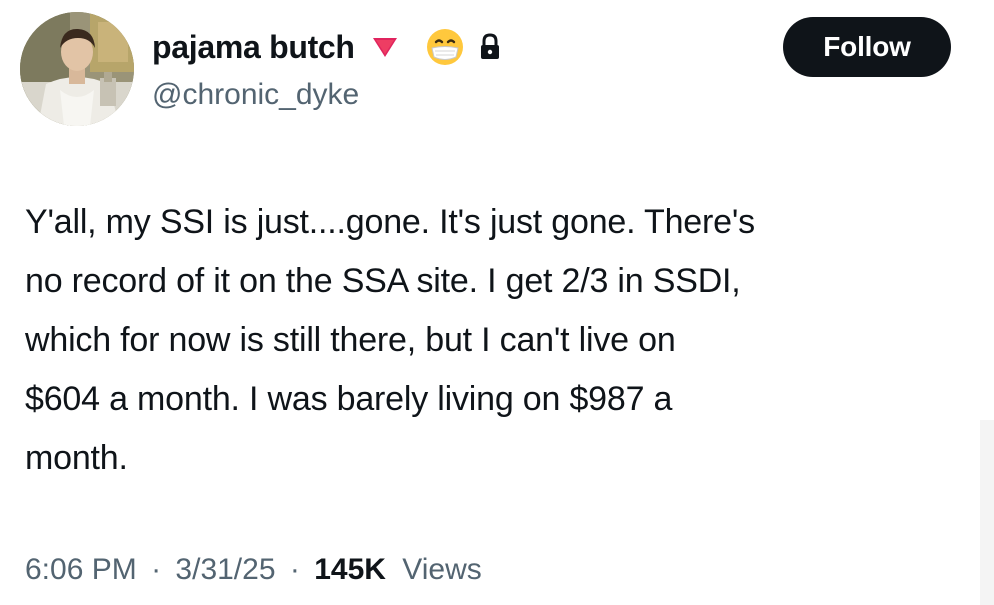 Image resolution: width=994 pixels, height=605 pixels. Describe the element at coordinates (445, 47) in the screenshot. I see `mask-face-emoji-icon` at that location.